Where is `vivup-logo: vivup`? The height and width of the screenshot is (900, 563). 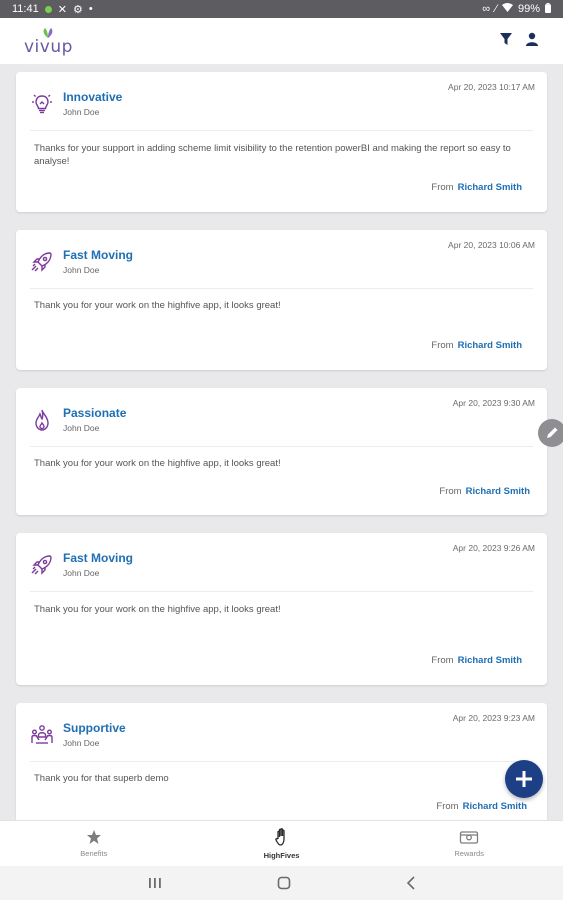 vivup-logo: vivup is located at coordinates (48, 41).